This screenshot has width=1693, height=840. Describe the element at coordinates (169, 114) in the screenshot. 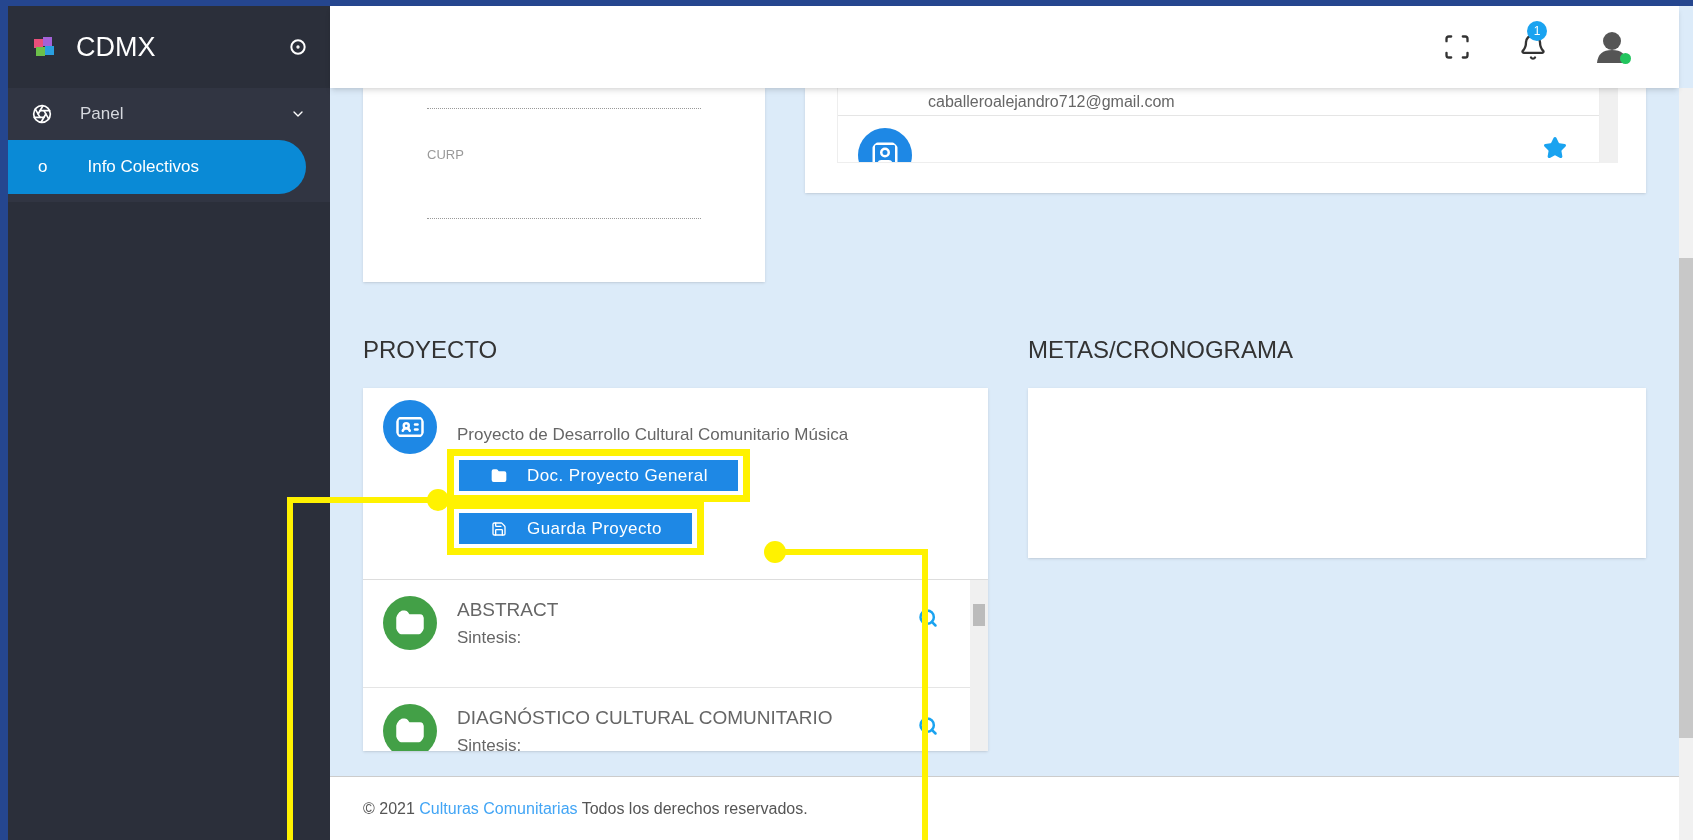

I see `menu-item: Panel` at that location.